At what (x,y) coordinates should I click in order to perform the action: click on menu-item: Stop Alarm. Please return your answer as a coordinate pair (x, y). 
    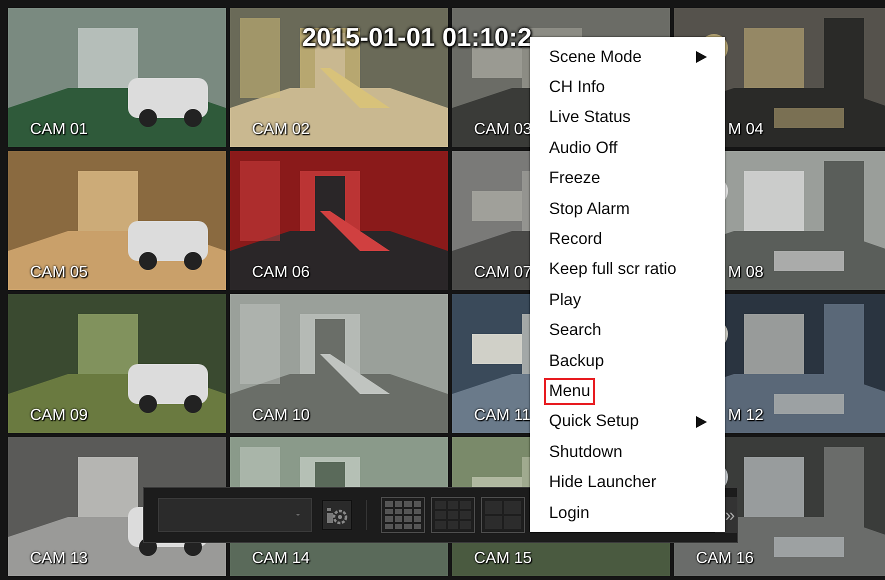
    Looking at the image, I should click on (589, 209).